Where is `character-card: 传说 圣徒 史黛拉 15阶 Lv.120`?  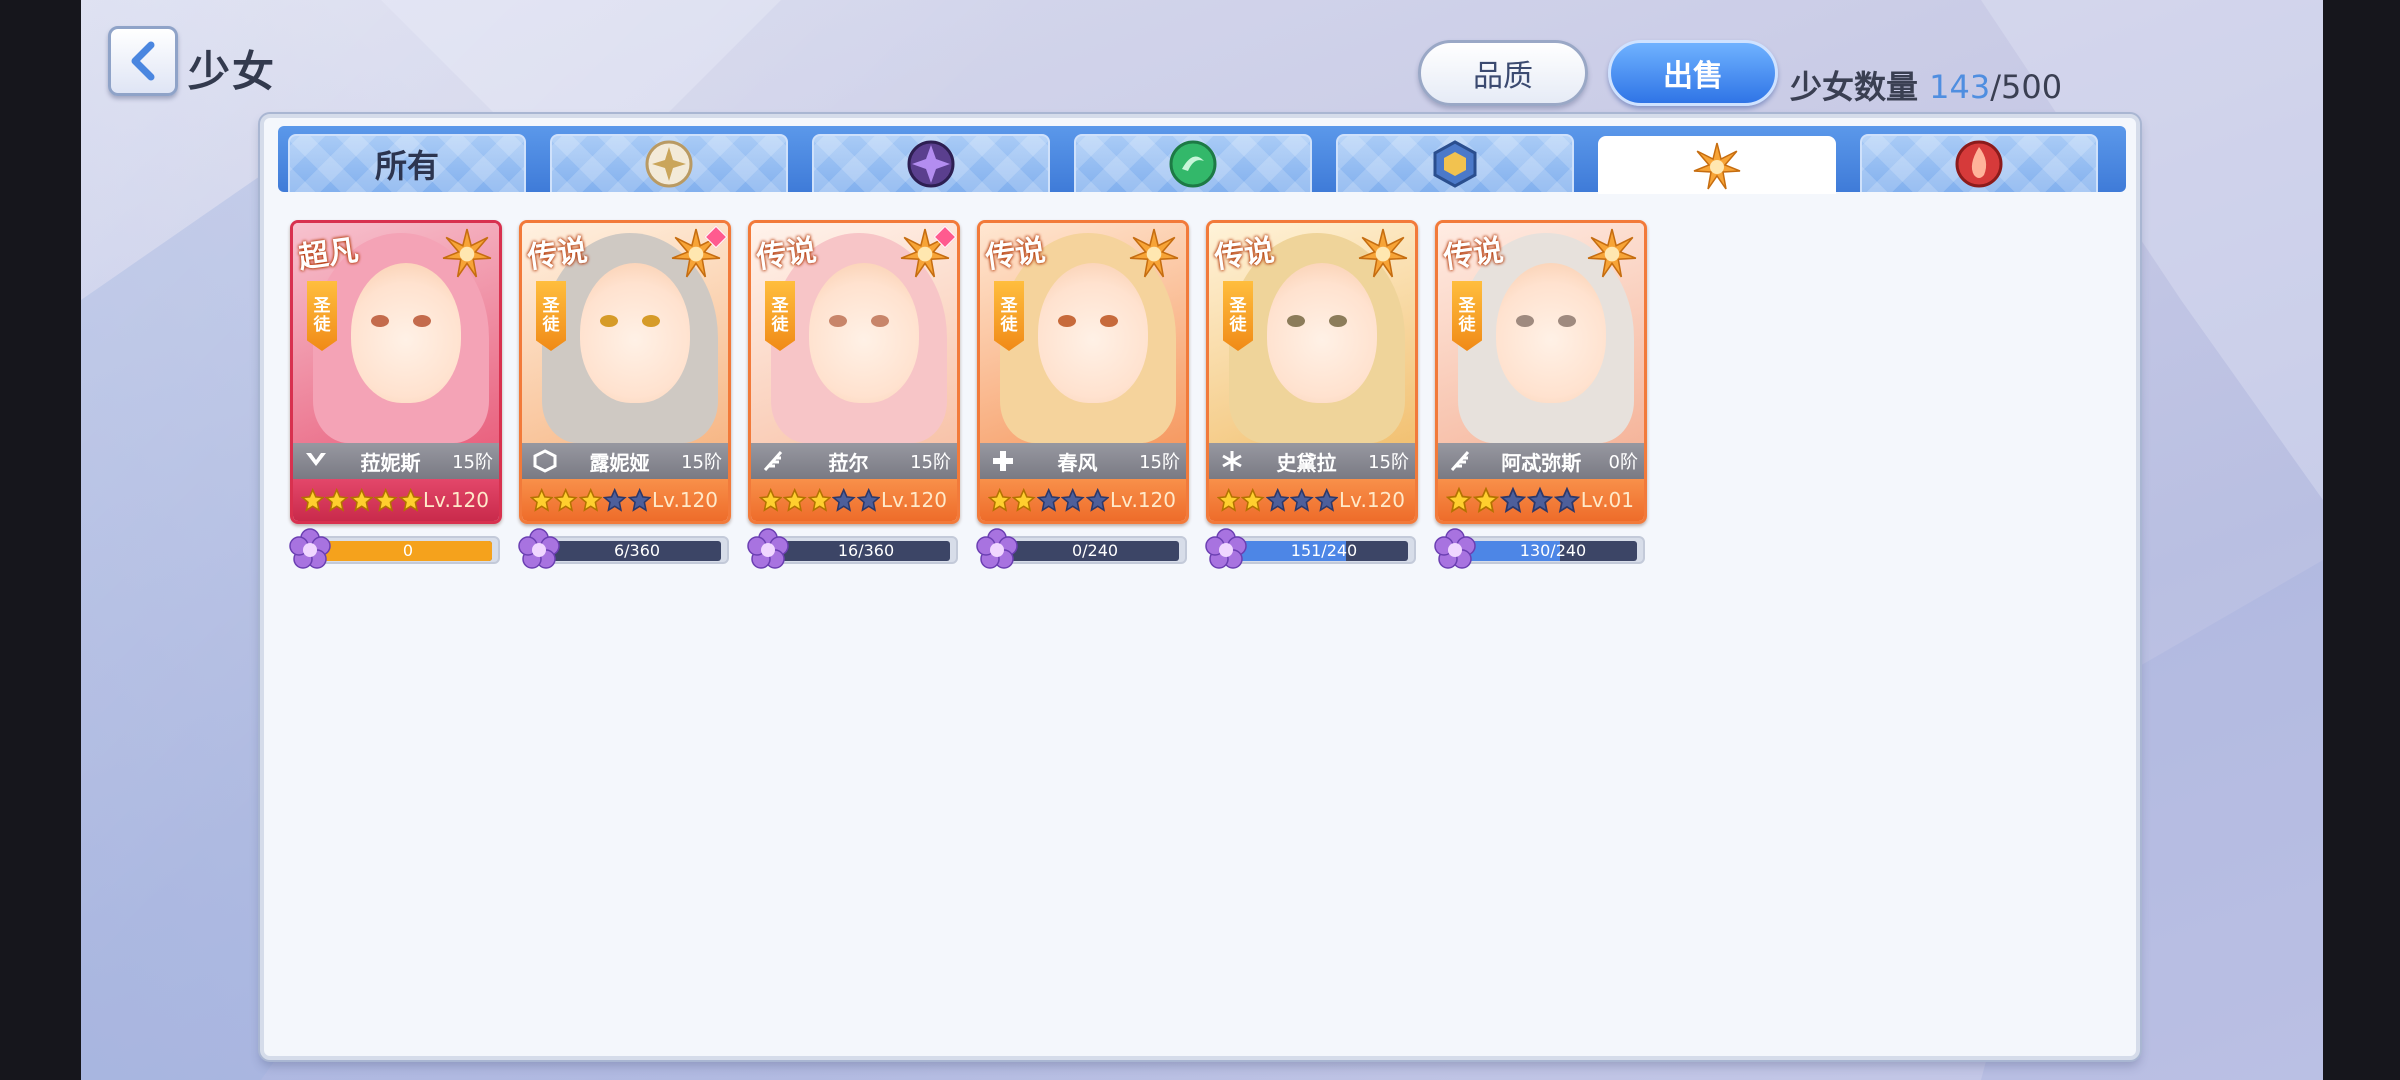
character-card: 传说 圣徒 史黛拉 15阶 Lv.120 is located at coordinates (1312, 372).